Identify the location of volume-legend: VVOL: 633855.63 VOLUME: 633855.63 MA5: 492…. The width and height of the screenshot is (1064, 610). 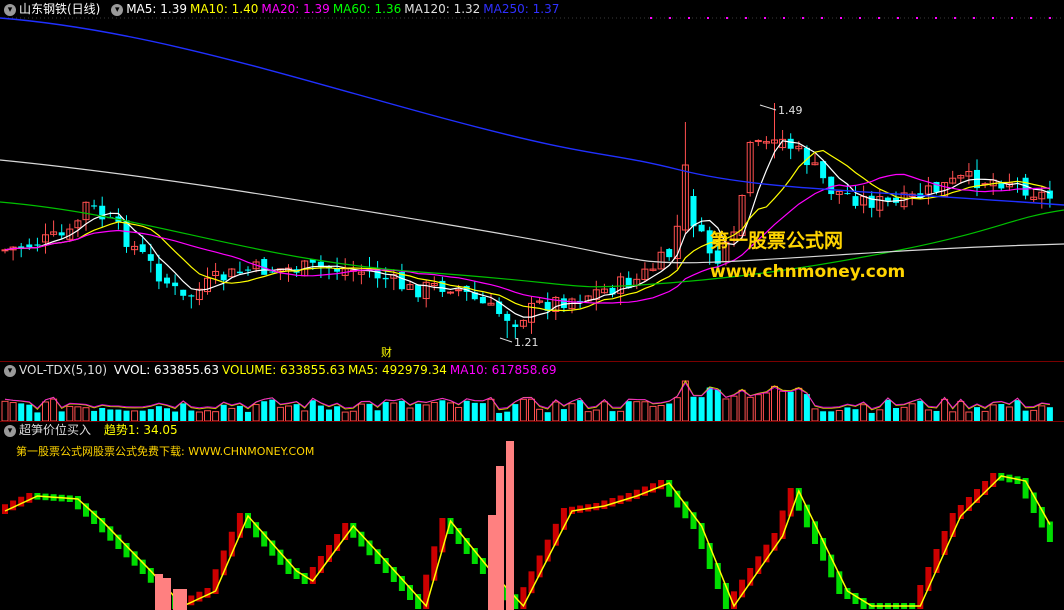
(337, 370).